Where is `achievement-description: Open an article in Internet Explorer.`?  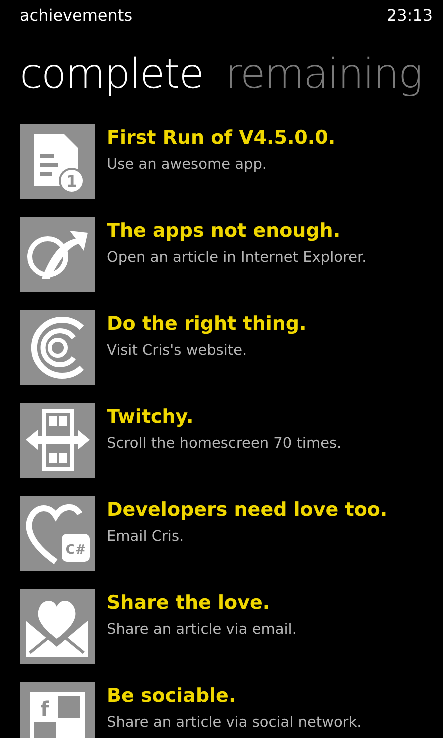 achievement-description: Open an article in Internet Explorer. is located at coordinates (237, 258).